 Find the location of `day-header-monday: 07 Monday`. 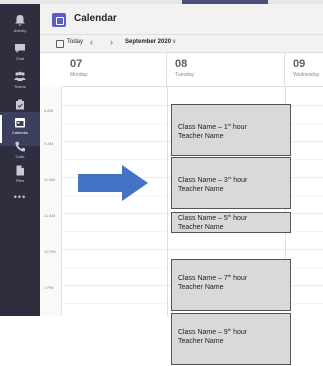

day-header-monday: 07 Monday is located at coordinates (114, 69).